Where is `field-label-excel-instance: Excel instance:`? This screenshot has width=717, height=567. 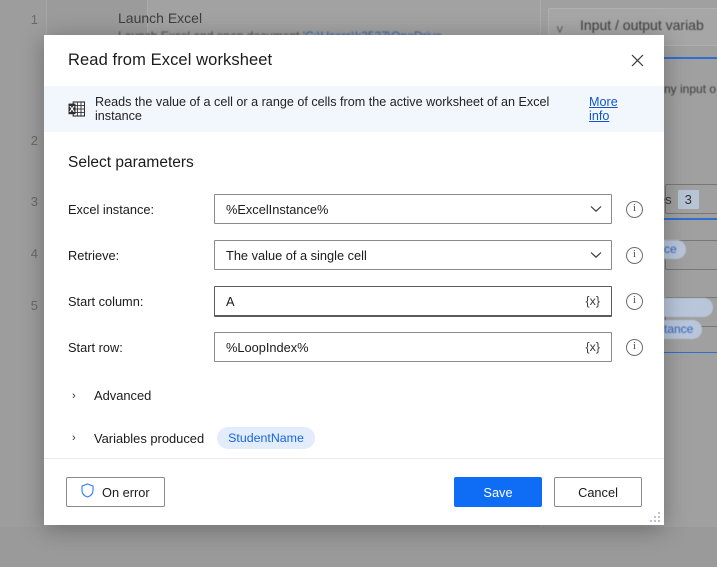
field-label-excel-instance: Excel instance: is located at coordinates (111, 209).